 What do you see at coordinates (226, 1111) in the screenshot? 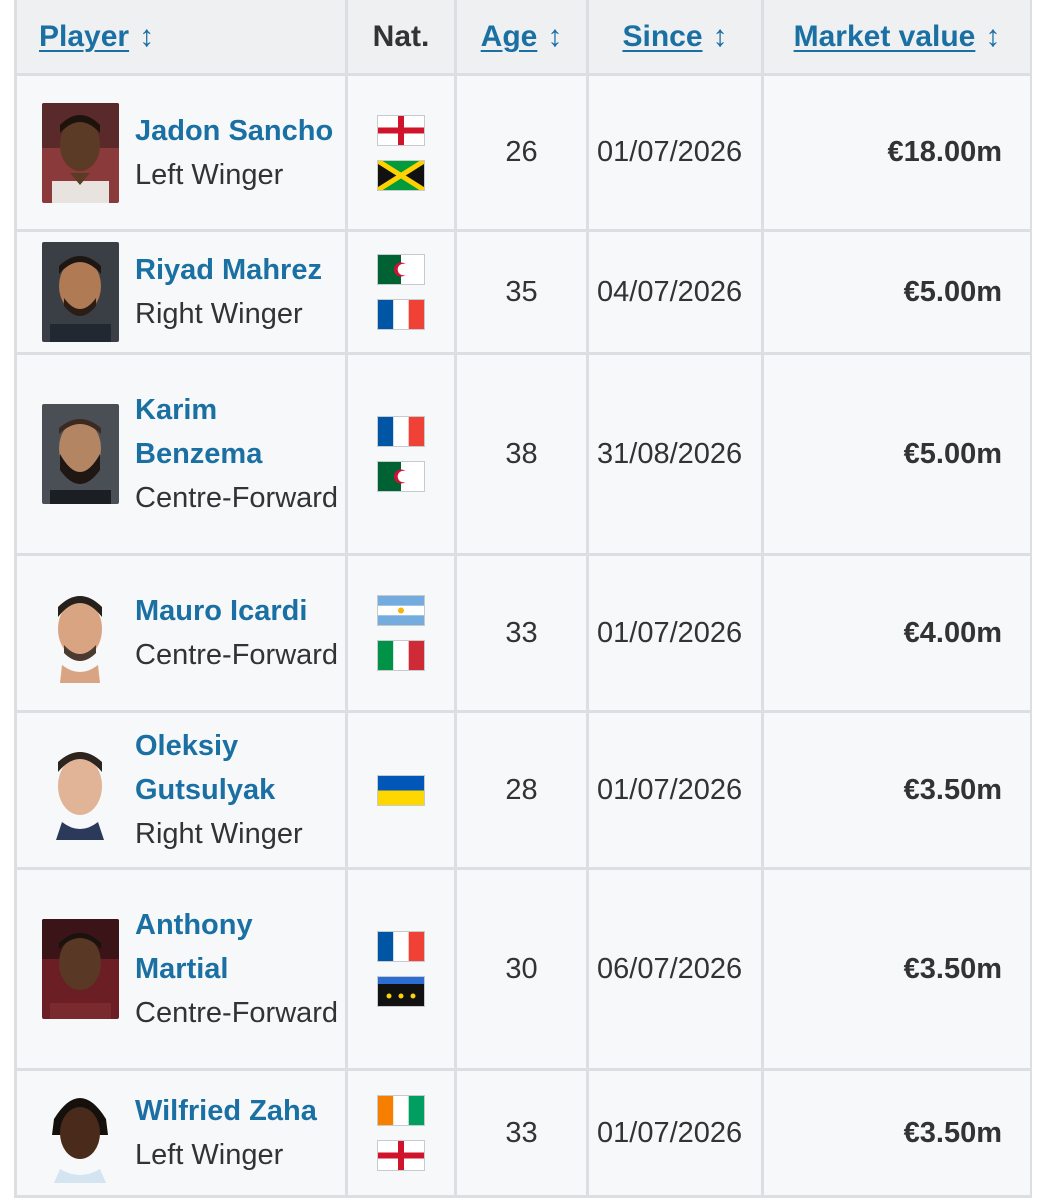
I see `player-name-link: Wilfried Zaha` at bounding box center [226, 1111].